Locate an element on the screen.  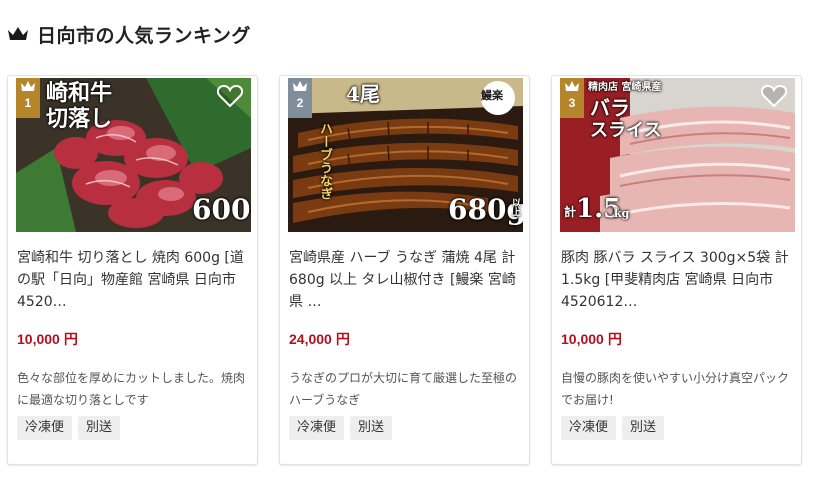
section-title: 日向市の人気ランキング is located at coordinates (144, 35).